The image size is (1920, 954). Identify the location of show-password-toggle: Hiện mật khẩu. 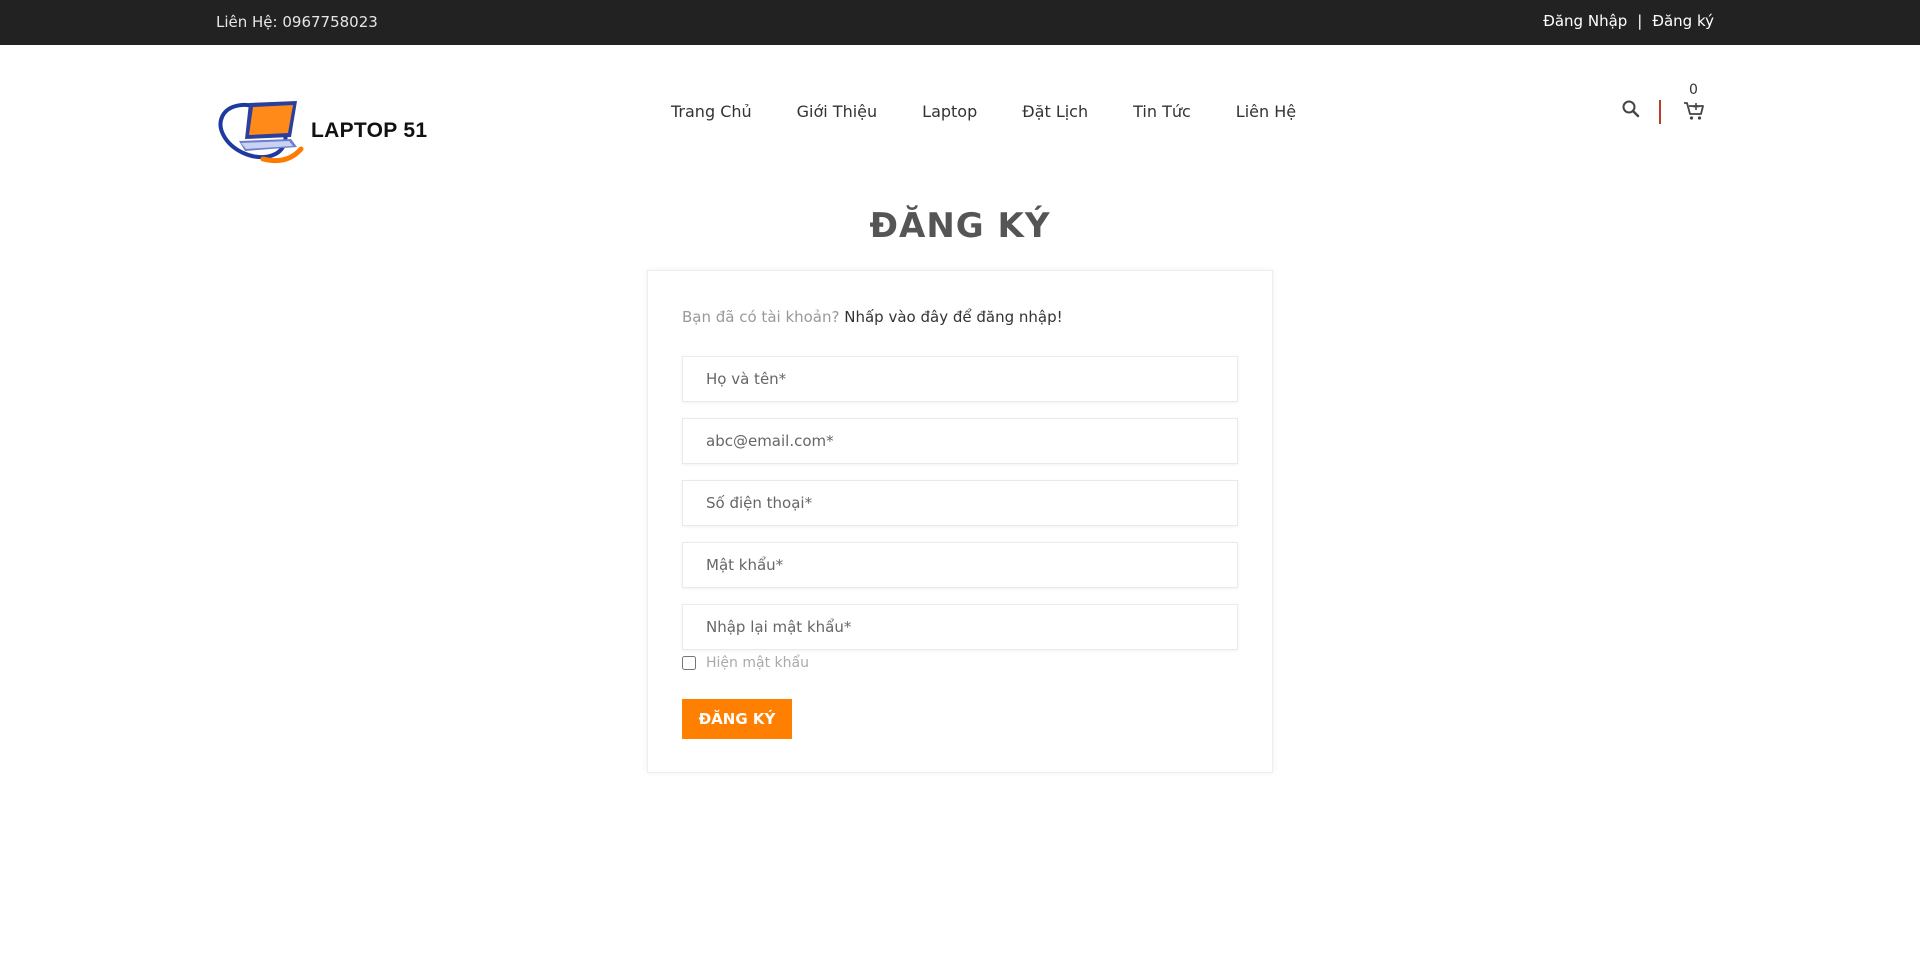
(745, 663).